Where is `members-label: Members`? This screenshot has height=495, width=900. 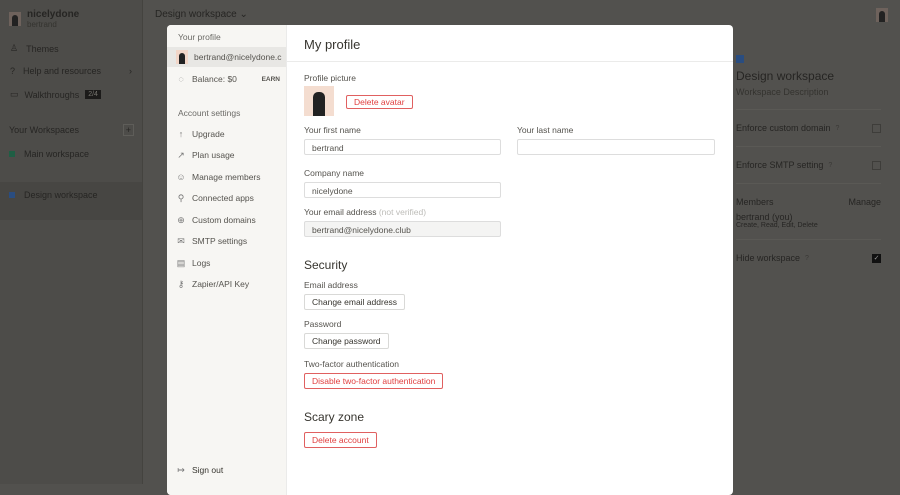 members-label: Members is located at coordinates (755, 202).